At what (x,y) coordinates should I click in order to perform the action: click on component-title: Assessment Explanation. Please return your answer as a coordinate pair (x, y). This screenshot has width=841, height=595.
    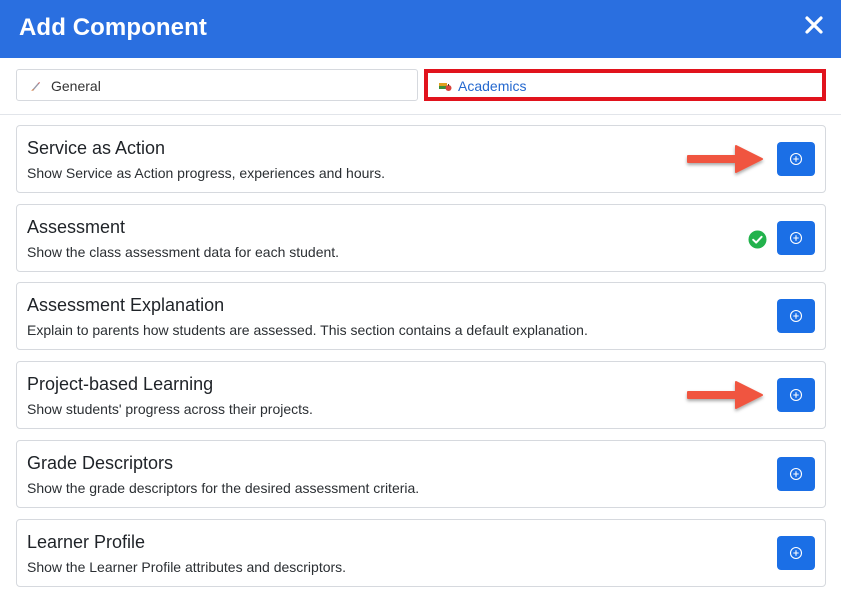
    Looking at the image, I should click on (126, 305).